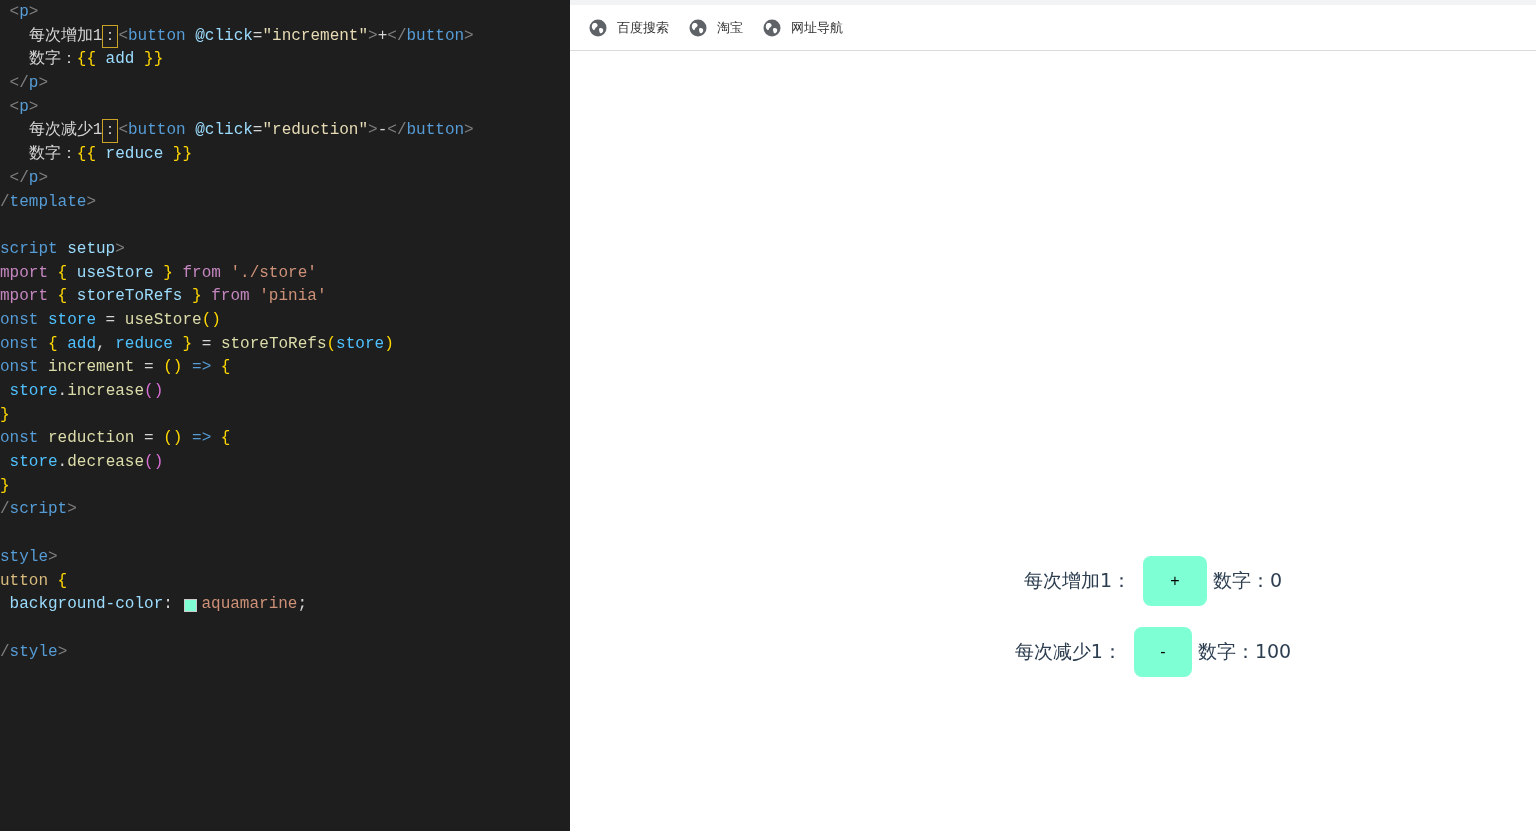  Describe the element at coordinates (237, 36) in the screenshot. I see `code-line: 每次增加1：<button @click="increment">+</button>` at that location.